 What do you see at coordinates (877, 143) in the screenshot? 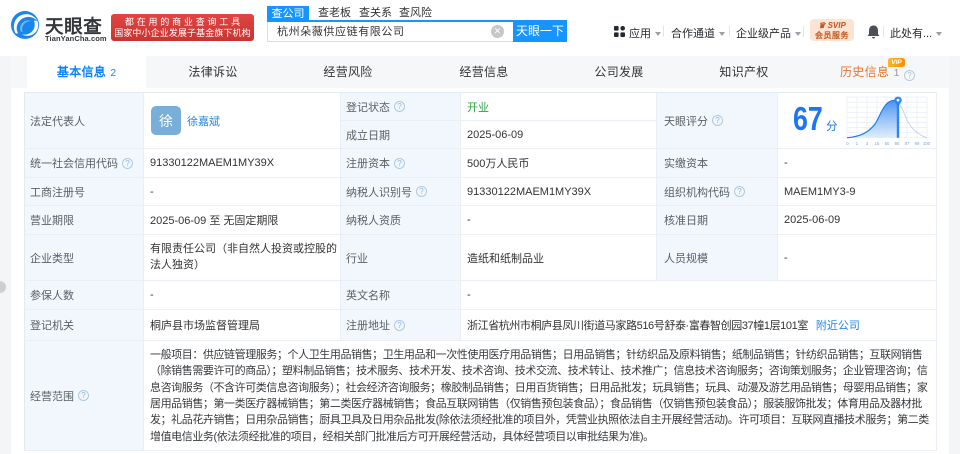
I see `svg-text: 15` at bounding box center [877, 143].